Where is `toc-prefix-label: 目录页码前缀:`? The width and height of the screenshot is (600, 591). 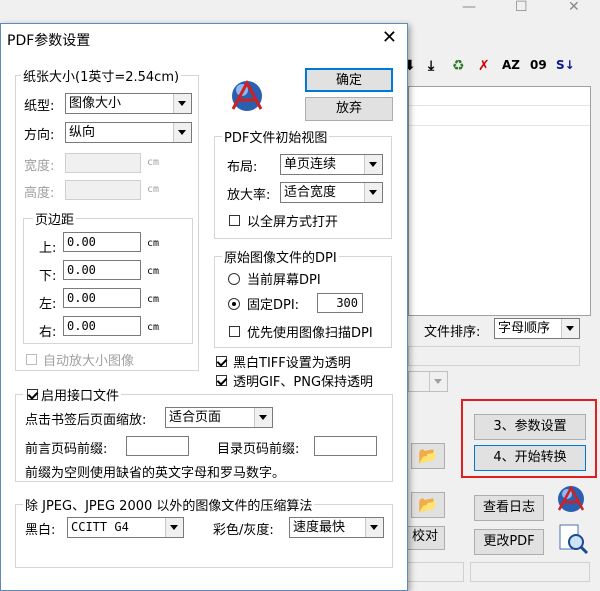 toc-prefix-label: 目录页码前缀: is located at coordinates (258, 449).